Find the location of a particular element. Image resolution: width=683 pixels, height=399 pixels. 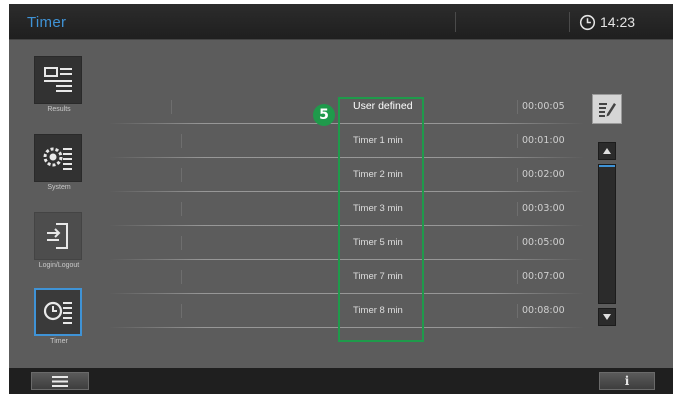

page-title: Timer is located at coordinates (47, 22).